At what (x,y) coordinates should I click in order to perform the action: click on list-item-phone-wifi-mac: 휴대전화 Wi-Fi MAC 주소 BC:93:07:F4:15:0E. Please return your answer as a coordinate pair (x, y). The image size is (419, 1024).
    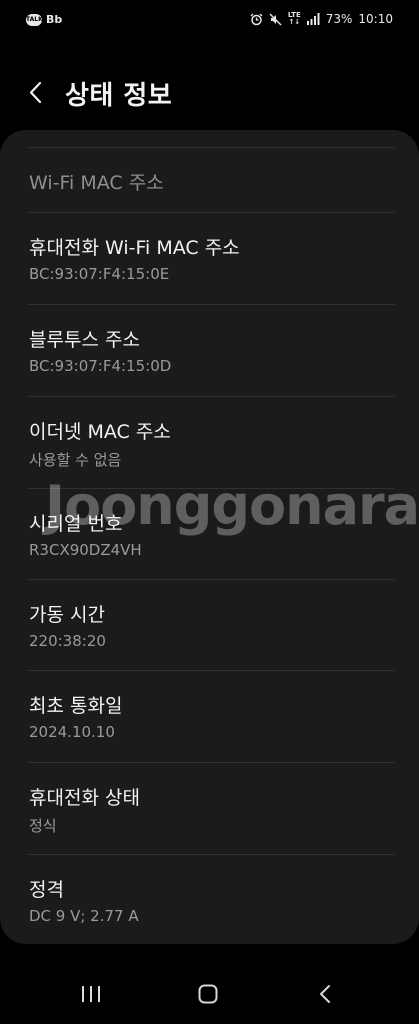
    Looking at the image, I should click on (209, 258).